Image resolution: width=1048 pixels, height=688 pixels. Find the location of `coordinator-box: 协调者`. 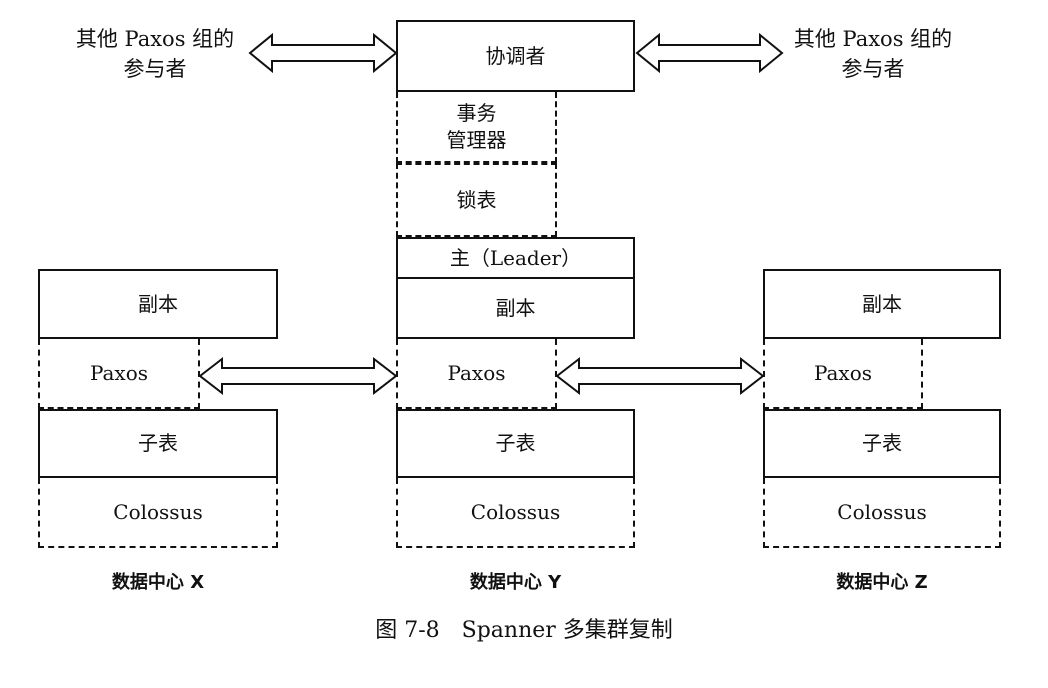

coordinator-box: 协调者 is located at coordinates (515, 56).